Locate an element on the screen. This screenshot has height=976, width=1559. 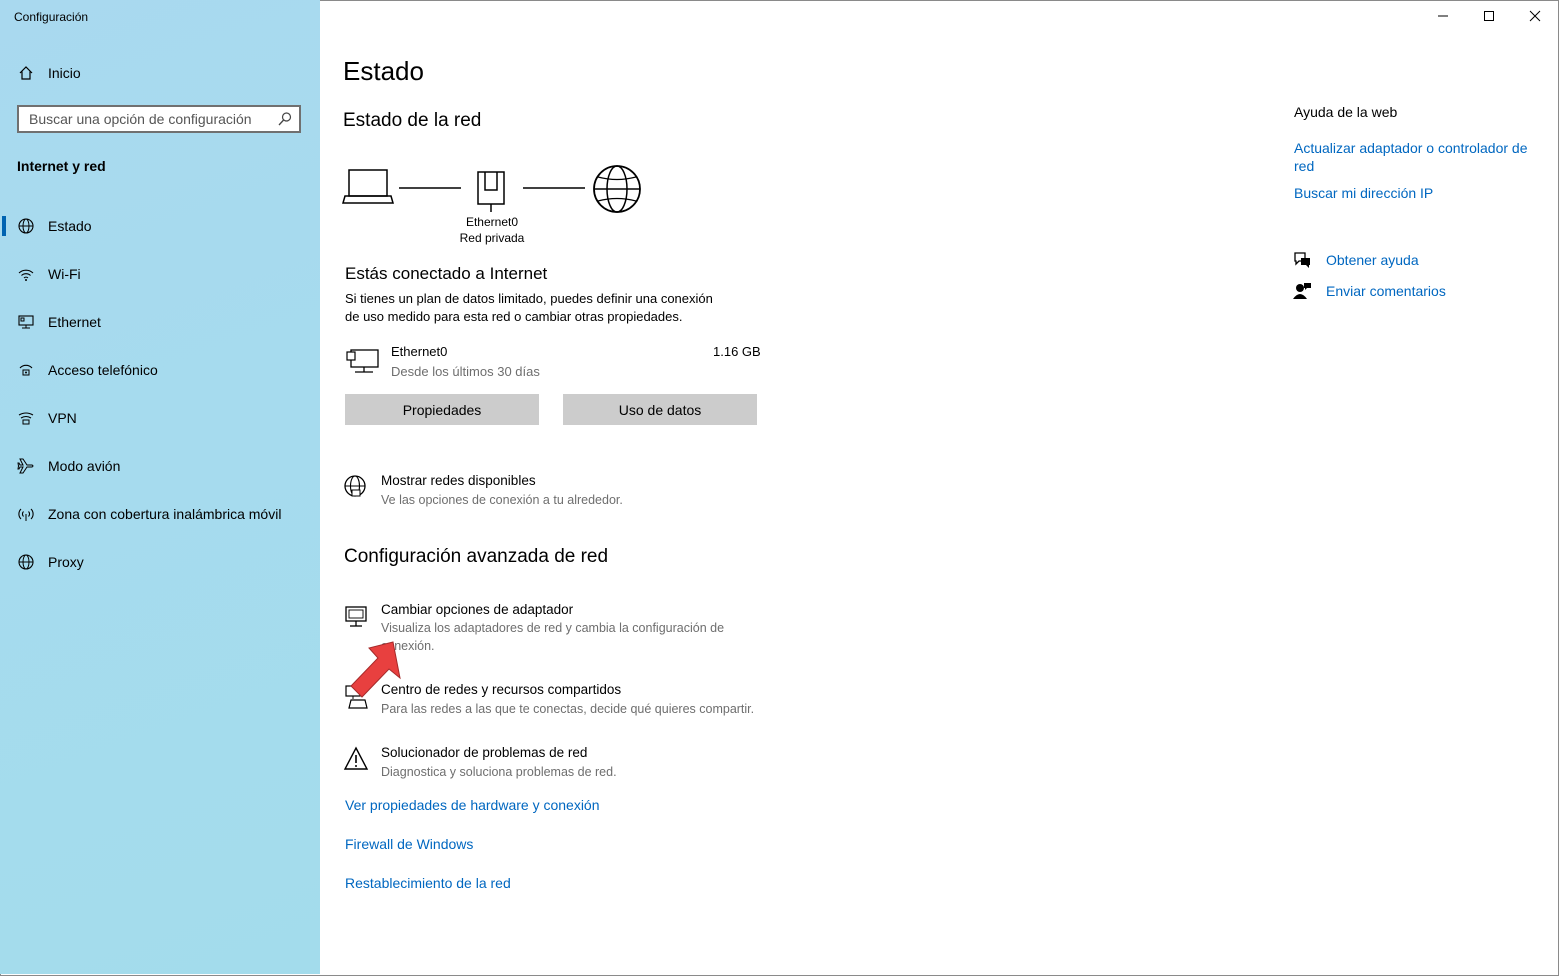
close-button is located at coordinates (1535, 16).